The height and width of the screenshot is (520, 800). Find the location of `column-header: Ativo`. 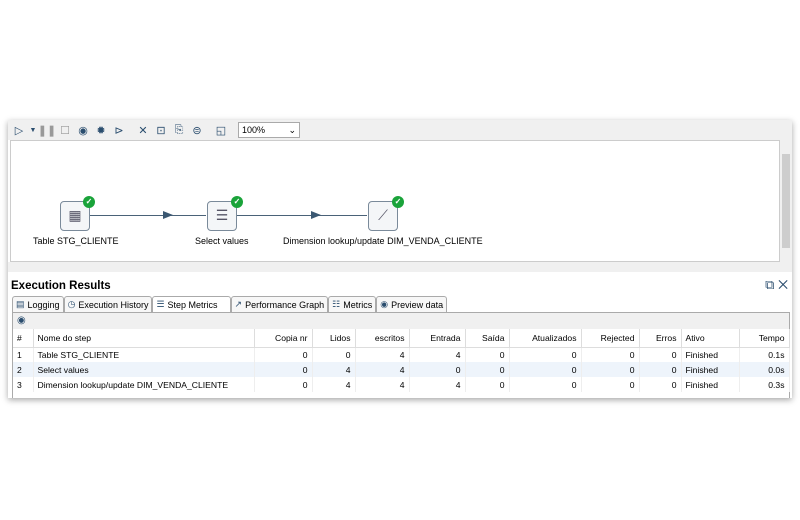

column-header: Ativo is located at coordinates (710, 338).